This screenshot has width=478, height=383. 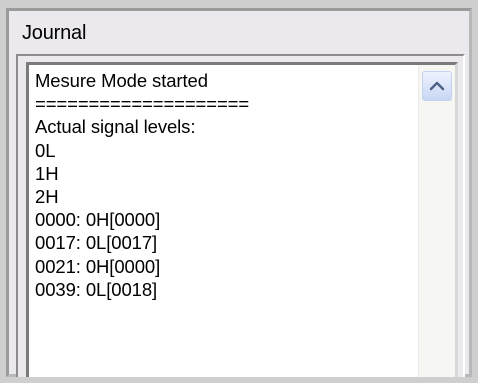 What do you see at coordinates (142, 104) in the screenshot?
I see `journal-line: ====================` at bounding box center [142, 104].